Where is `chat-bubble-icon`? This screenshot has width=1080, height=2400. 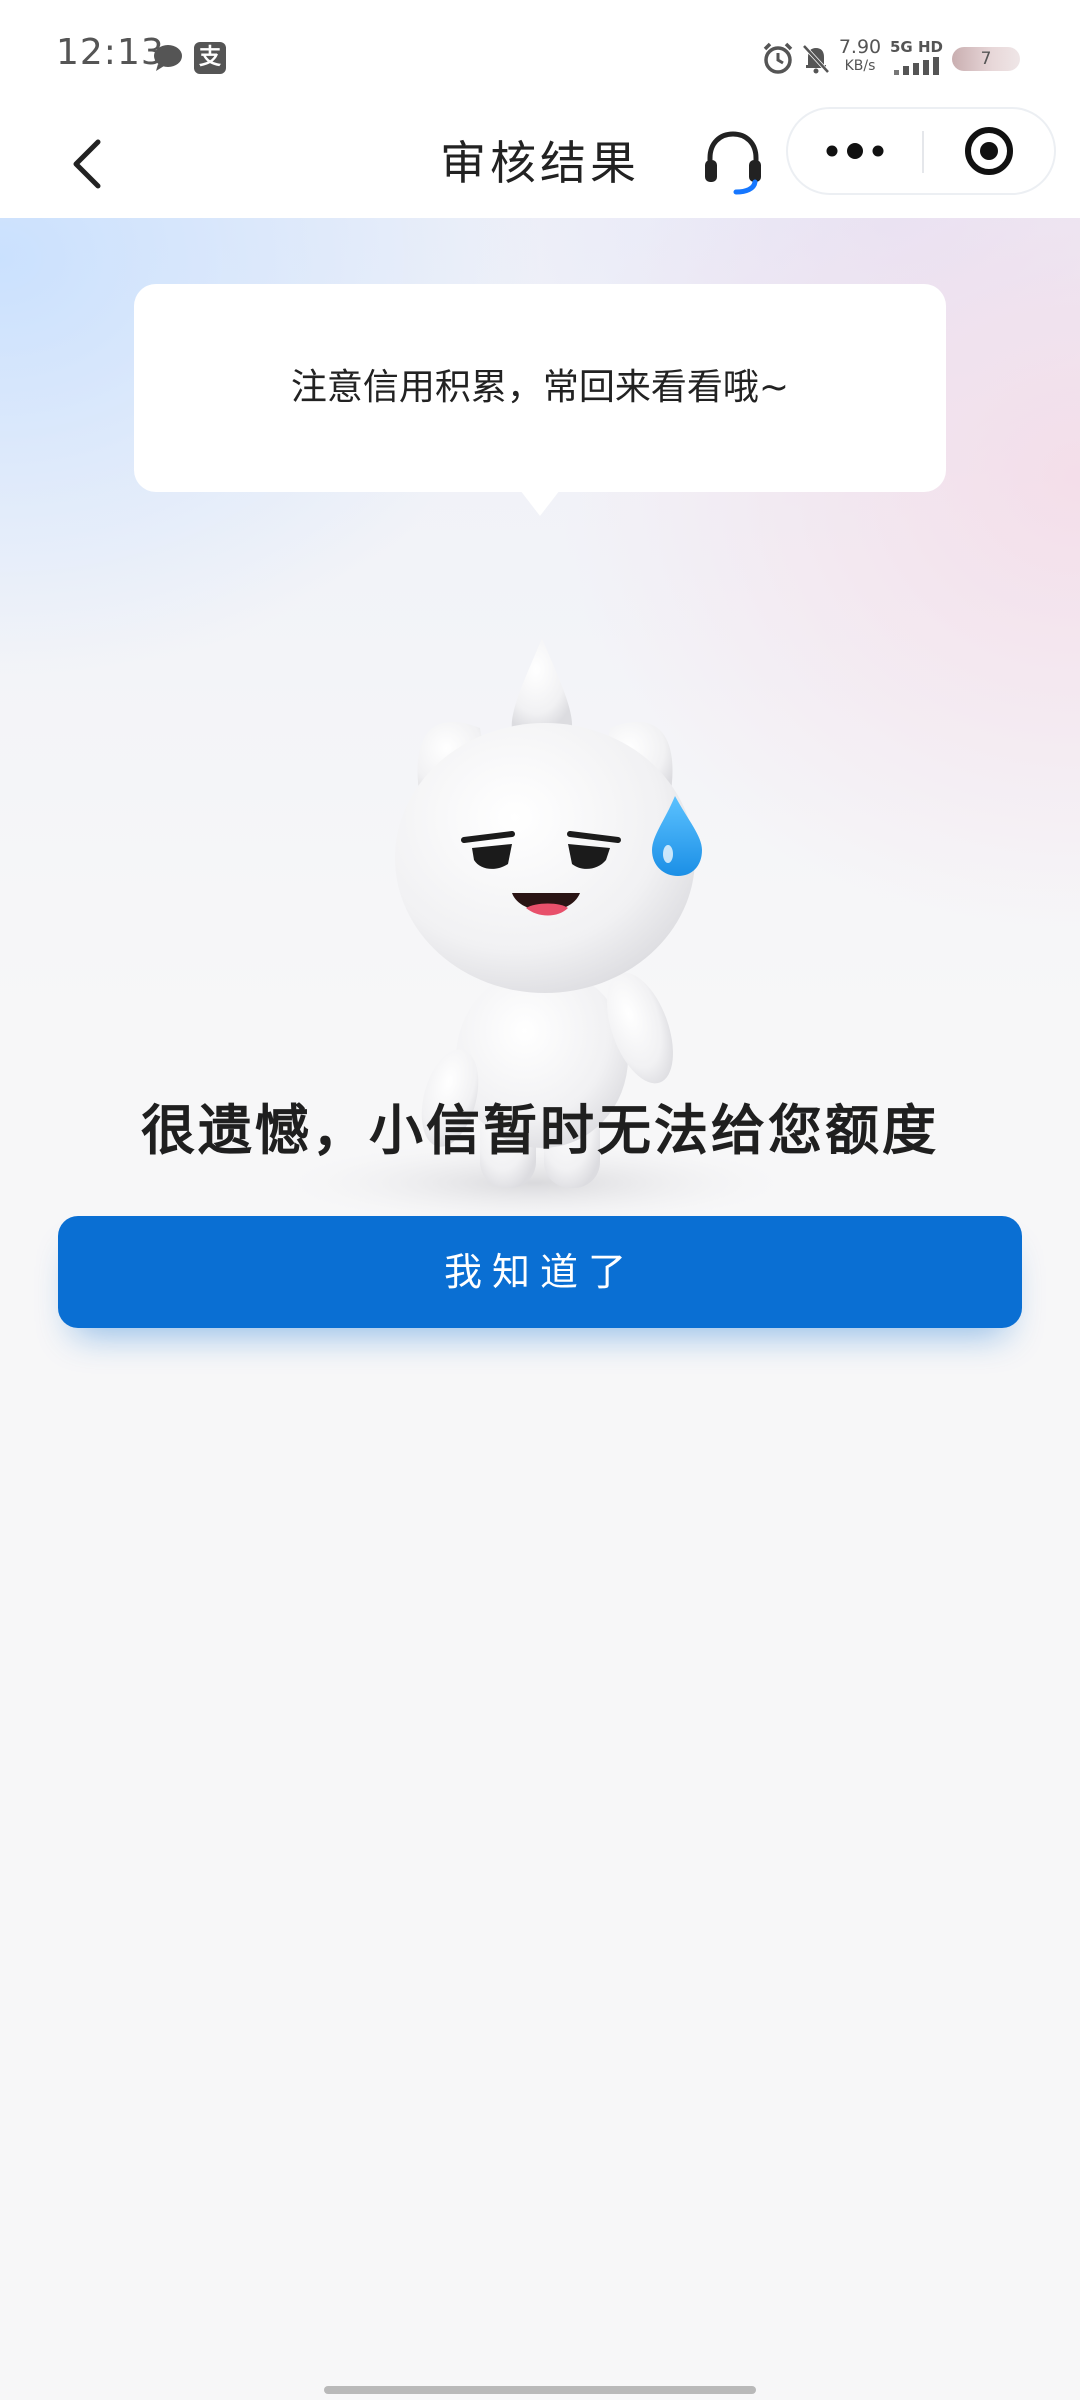 chat-bubble-icon is located at coordinates (168, 58).